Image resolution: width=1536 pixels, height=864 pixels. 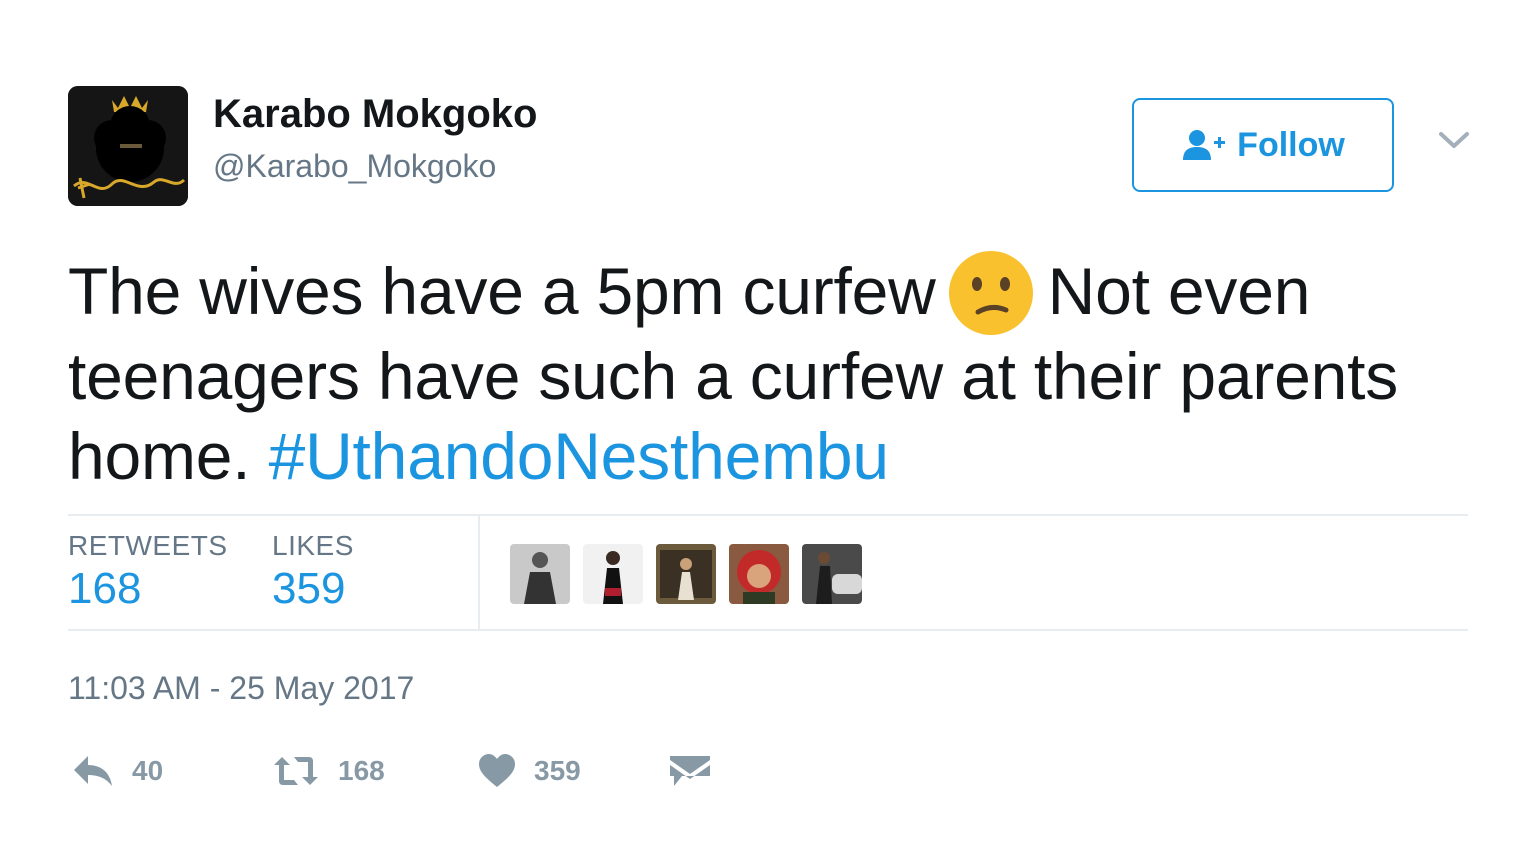 I want to click on retweet-icon, so click(x=296, y=771).